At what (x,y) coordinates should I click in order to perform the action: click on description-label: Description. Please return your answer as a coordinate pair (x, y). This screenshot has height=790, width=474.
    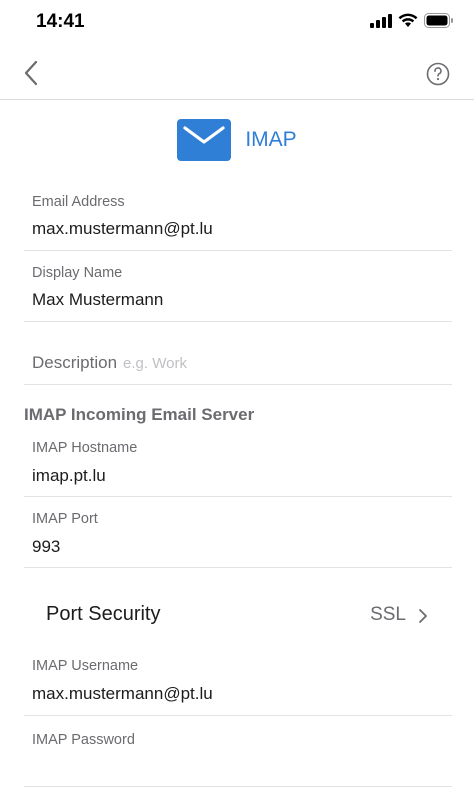
    Looking at the image, I should click on (75, 362).